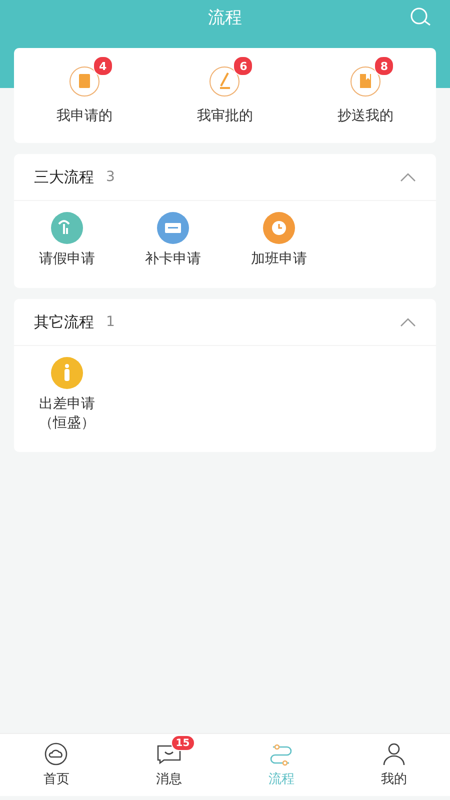 Image resolution: width=450 pixels, height=800 pixels. I want to click on summary-item: 8 抄送我的, so click(365, 95).